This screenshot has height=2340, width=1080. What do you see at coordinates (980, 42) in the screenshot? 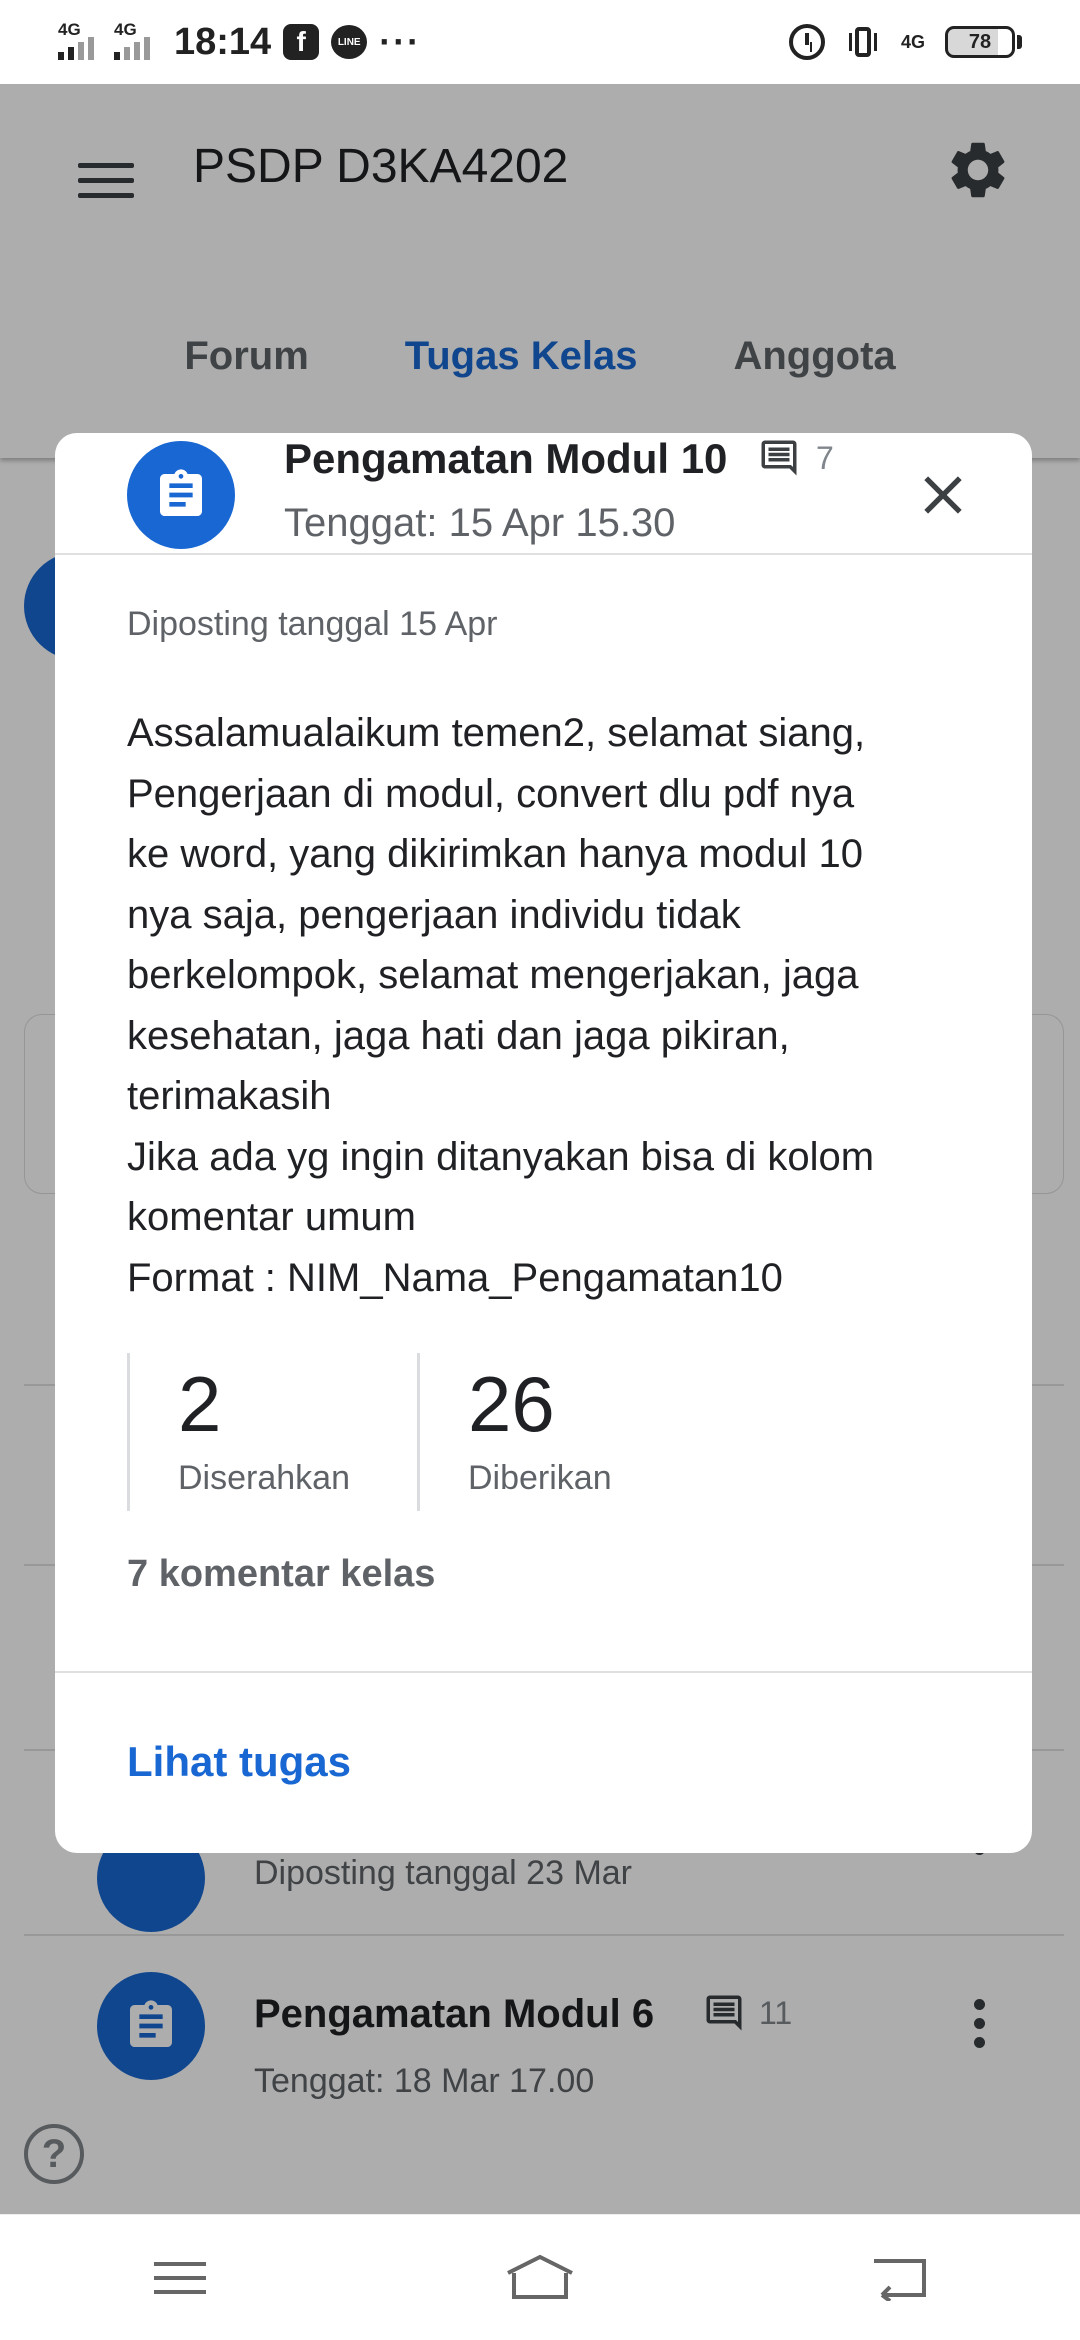
I see `battery-level: 78` at bounding box center [980, 42].